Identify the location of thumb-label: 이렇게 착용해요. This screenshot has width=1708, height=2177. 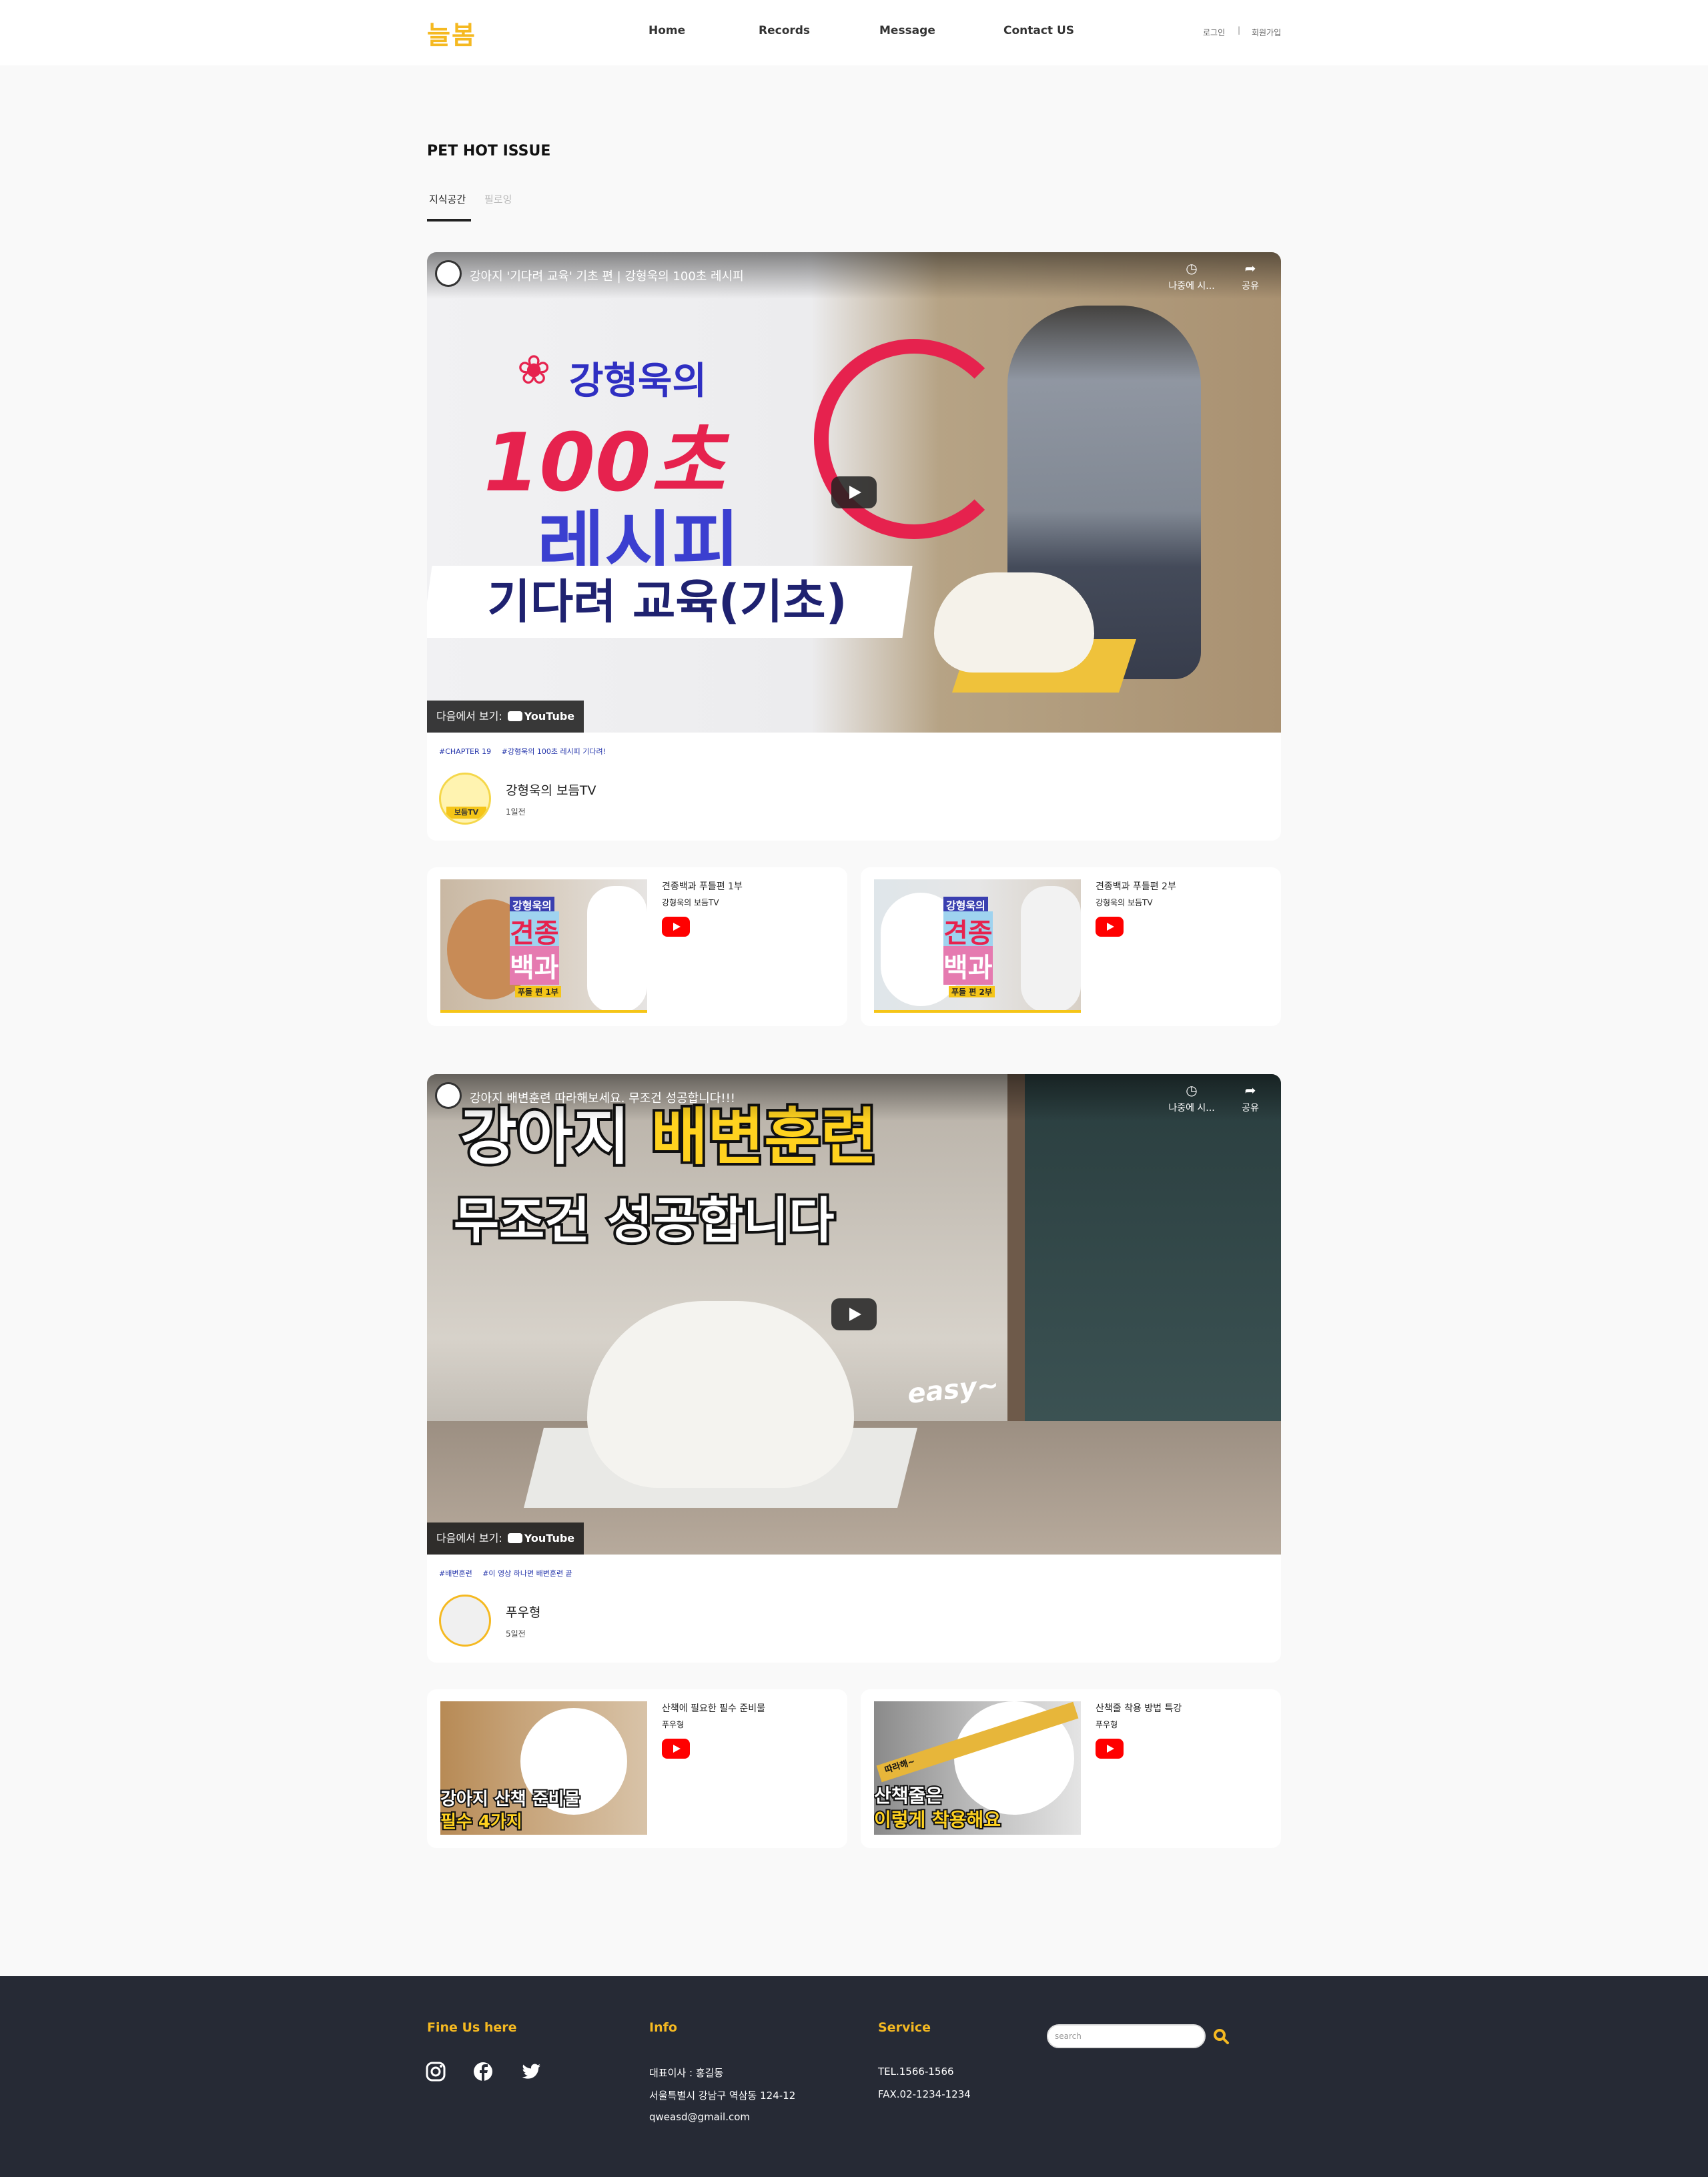
(938, 1820).